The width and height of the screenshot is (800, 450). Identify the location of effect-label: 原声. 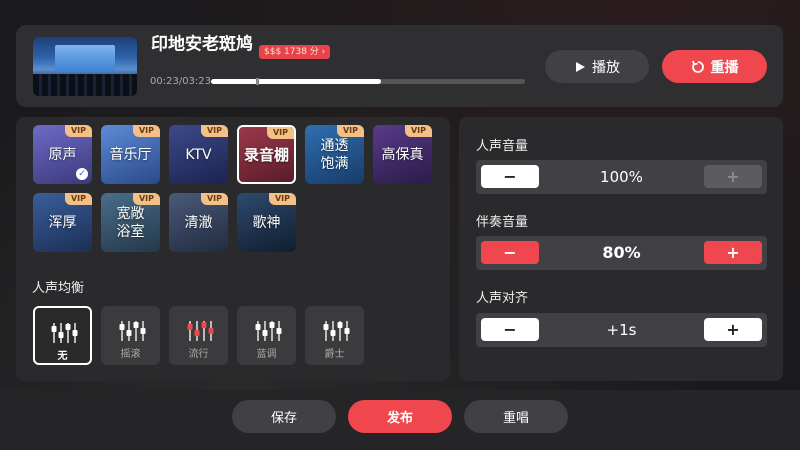
(62, 154).